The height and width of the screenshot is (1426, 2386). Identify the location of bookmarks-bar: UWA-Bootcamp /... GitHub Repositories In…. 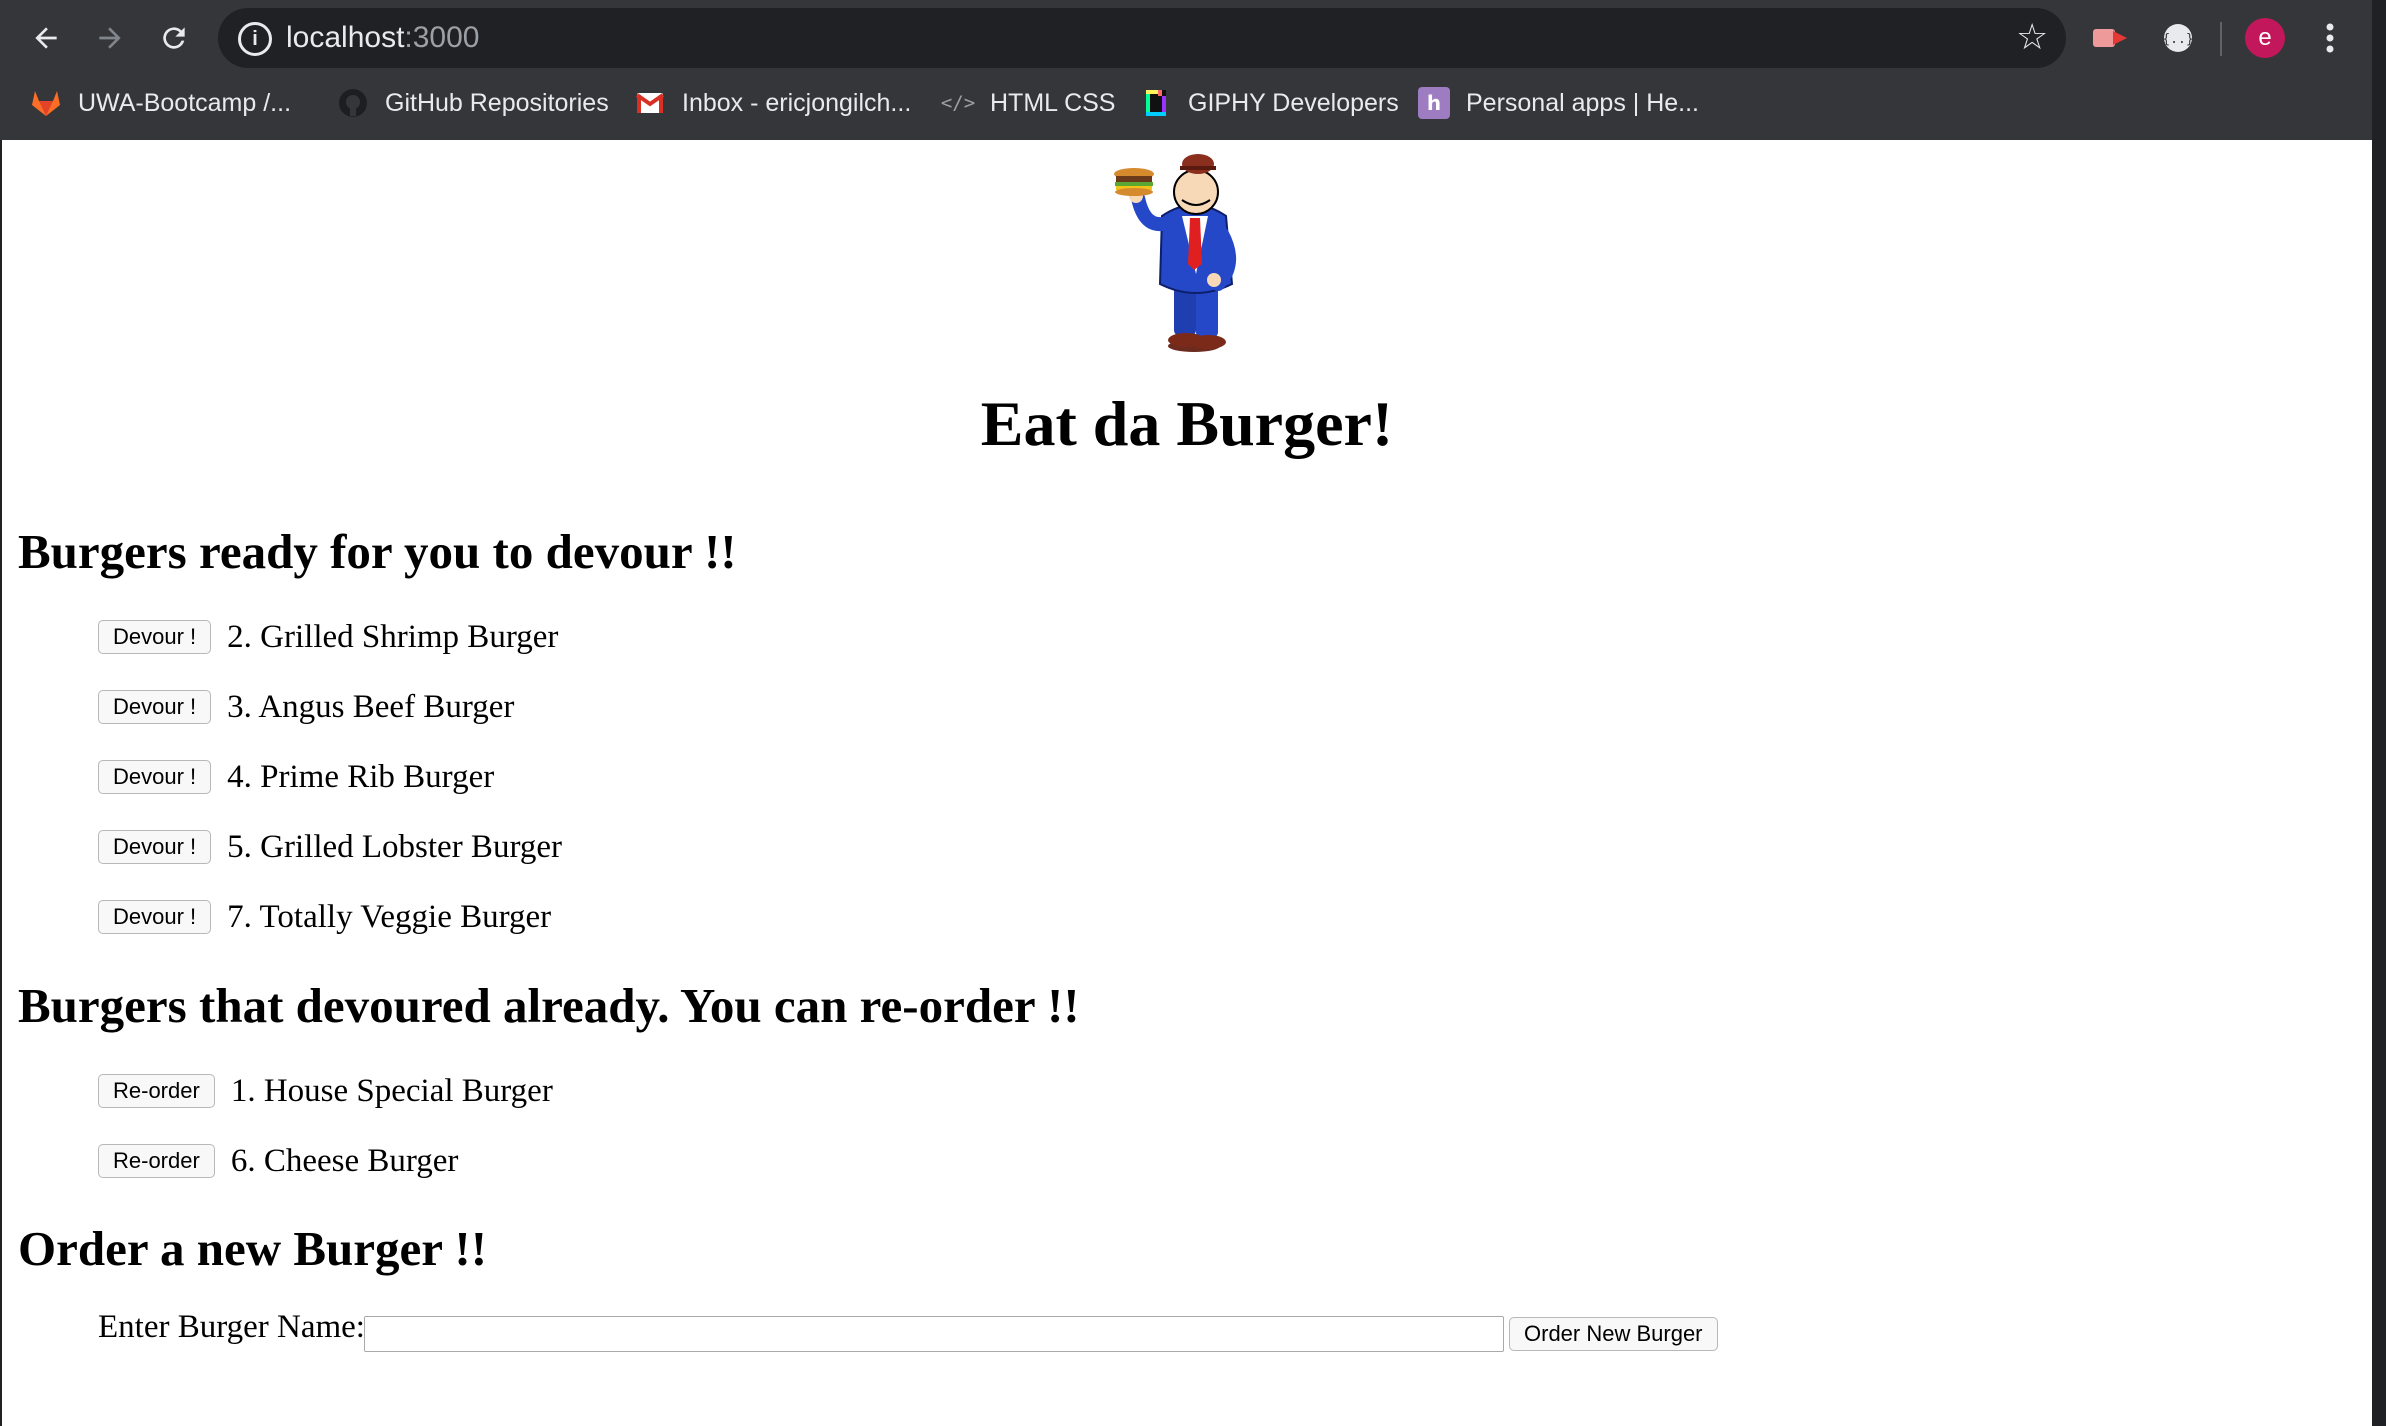
(1186, 103).